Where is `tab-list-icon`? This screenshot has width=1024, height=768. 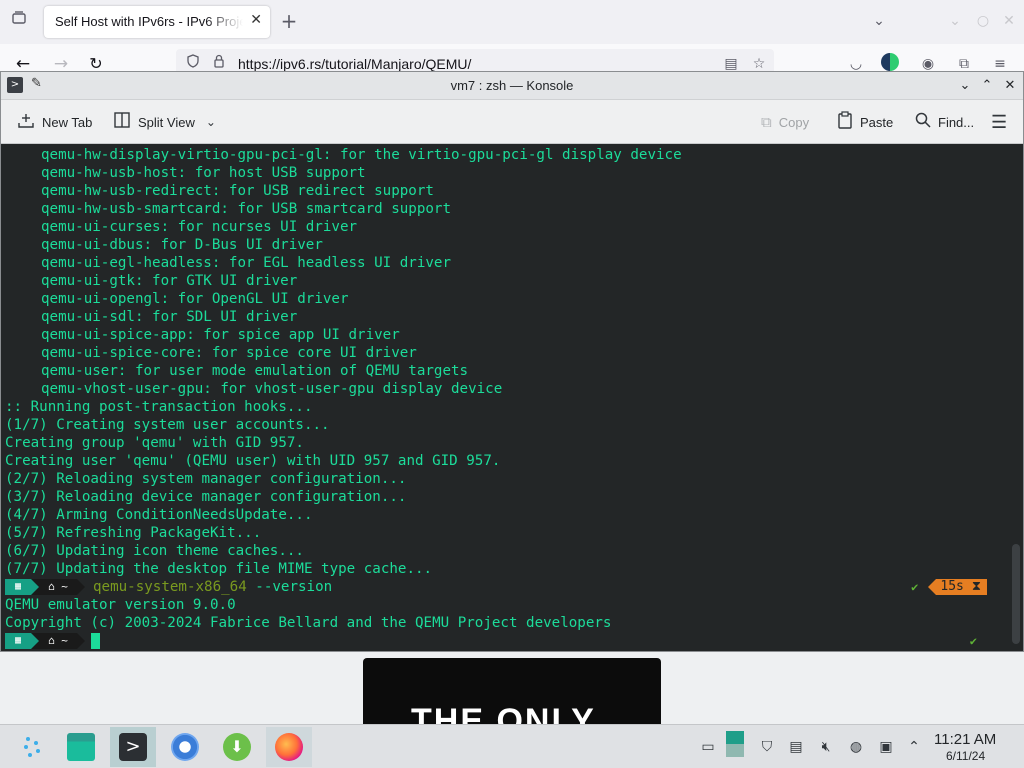 tab-list-icon is located at coordinates (19, 21).